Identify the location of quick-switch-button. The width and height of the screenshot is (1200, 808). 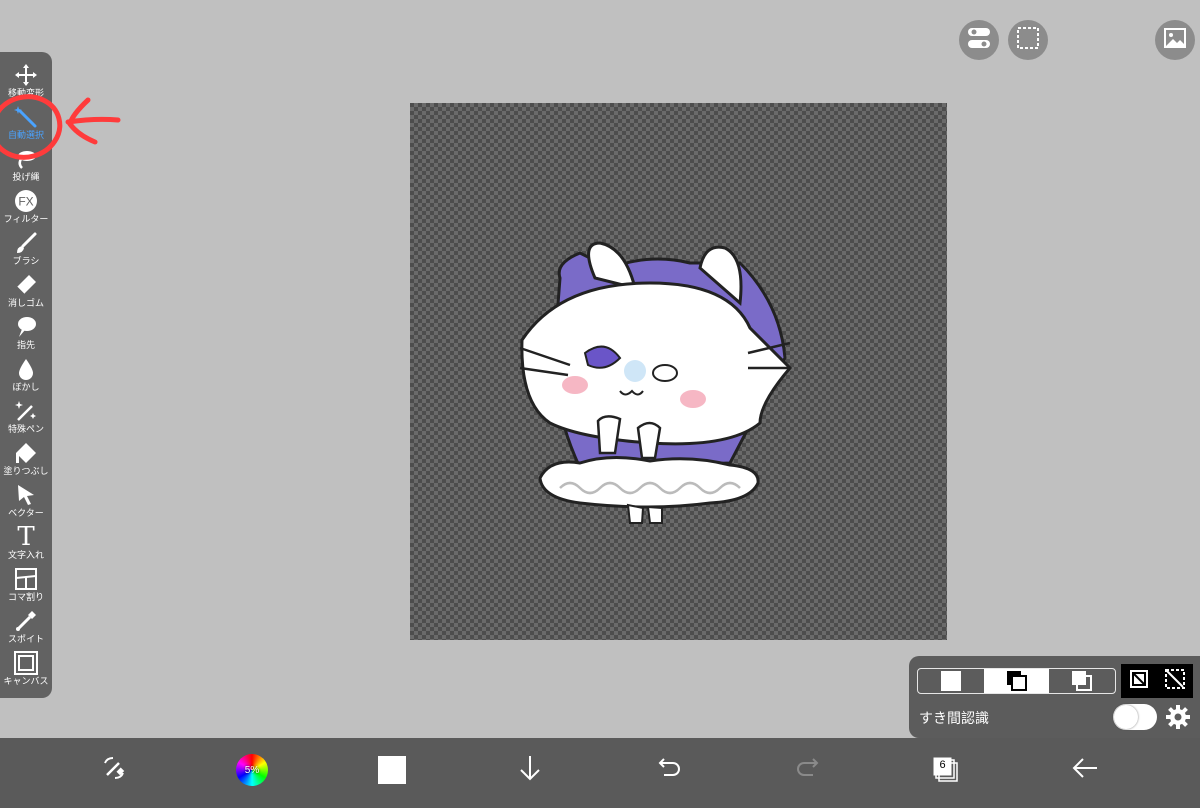
(114, 770).